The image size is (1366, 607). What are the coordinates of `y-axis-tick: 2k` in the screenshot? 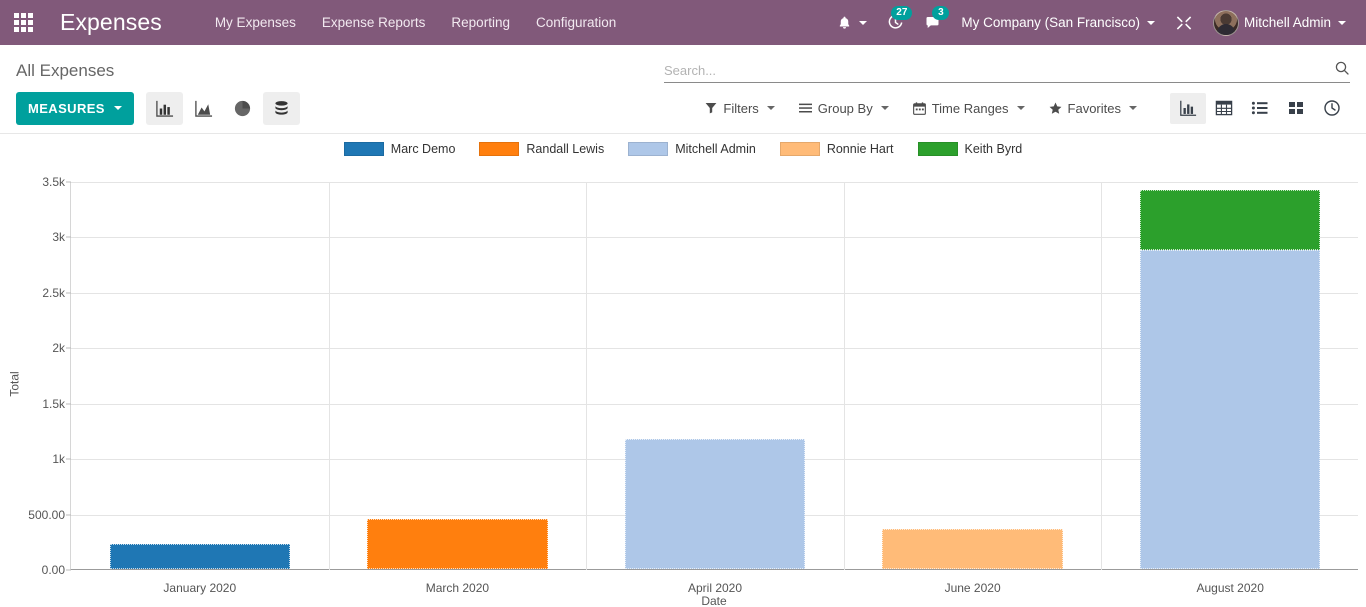 It's located at (58, 348).